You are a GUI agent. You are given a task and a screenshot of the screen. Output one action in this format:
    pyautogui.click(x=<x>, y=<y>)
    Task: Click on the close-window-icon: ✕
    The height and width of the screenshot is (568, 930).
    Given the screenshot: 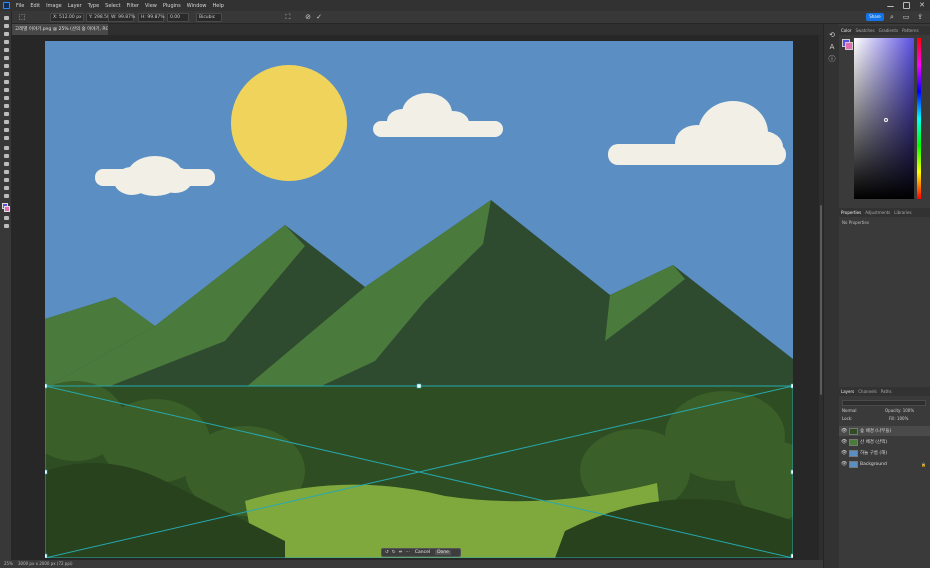 What is the action you would take?
    pyautogui.click(x=922, y=5)
    